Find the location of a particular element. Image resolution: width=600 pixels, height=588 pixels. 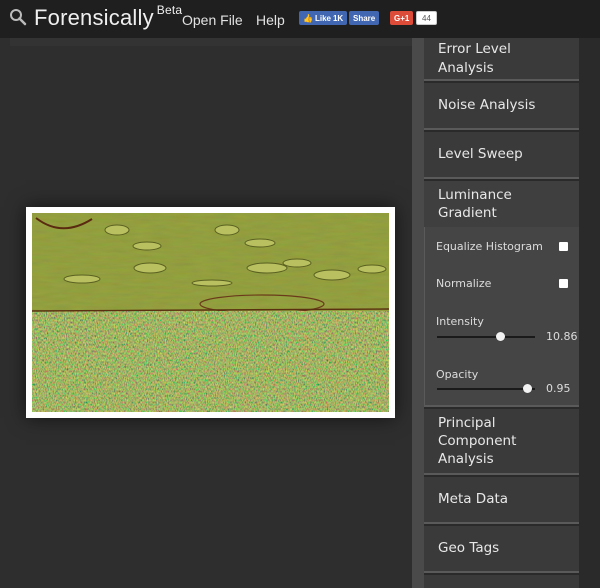

tool-luminance-gradient: Luminance Gradient is located at coordinates (501, 204).